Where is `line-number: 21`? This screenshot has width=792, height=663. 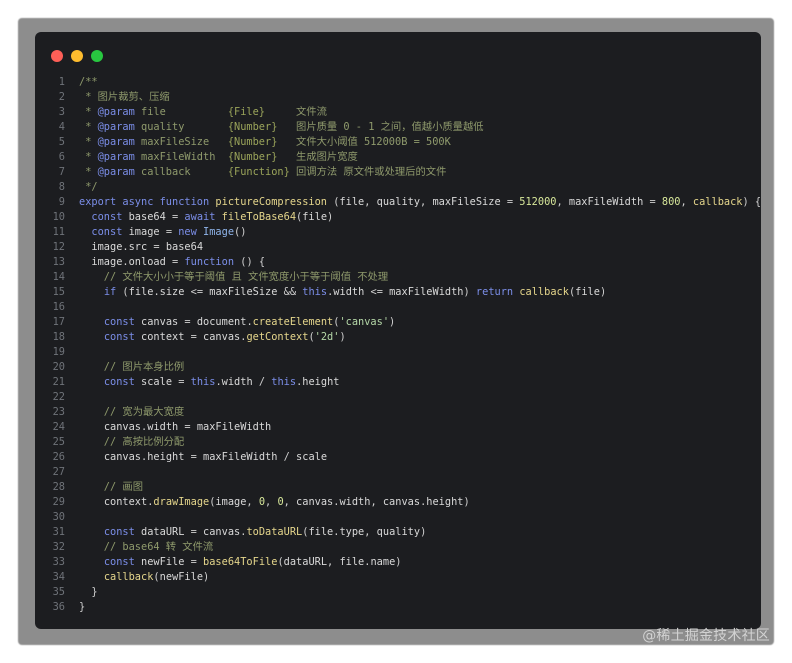 line-number: 21 is located at coordinates (58, 382).